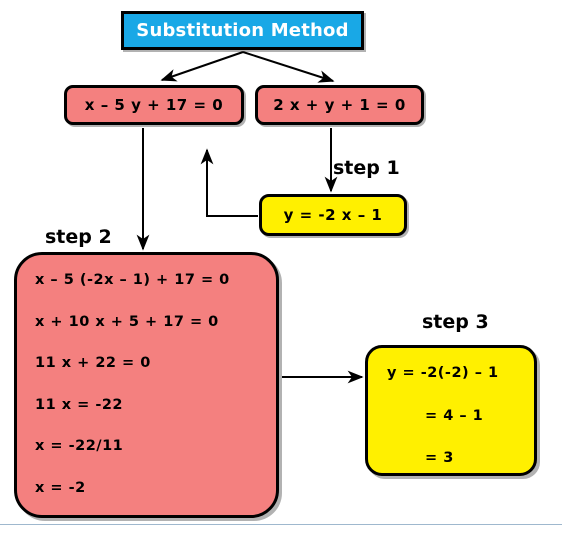 The image size is (562, 533). Describe the element at coordinates (242, 30) in the screenshot. I see `diagram-title: Substitution Method` at that location.